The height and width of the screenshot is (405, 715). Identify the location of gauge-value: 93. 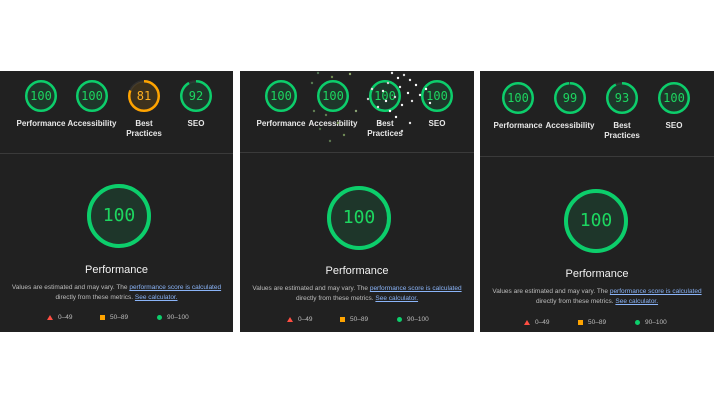
(622, 98).